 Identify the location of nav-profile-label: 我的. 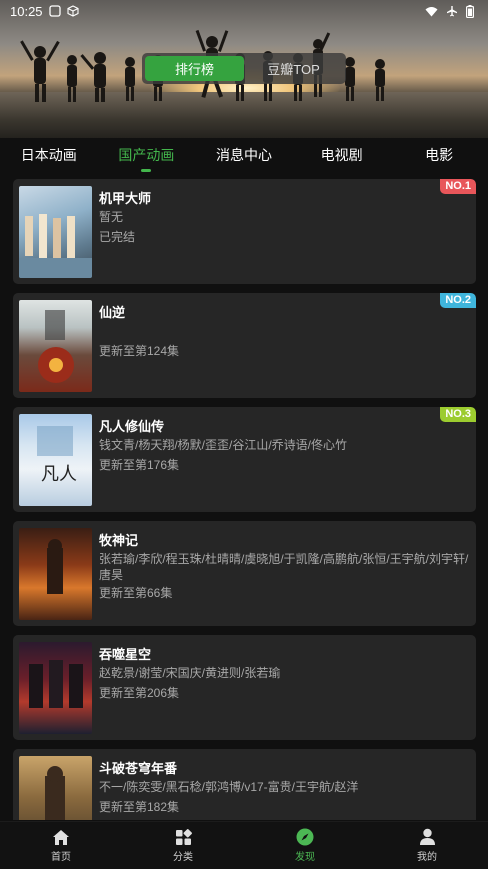
(427, 857).